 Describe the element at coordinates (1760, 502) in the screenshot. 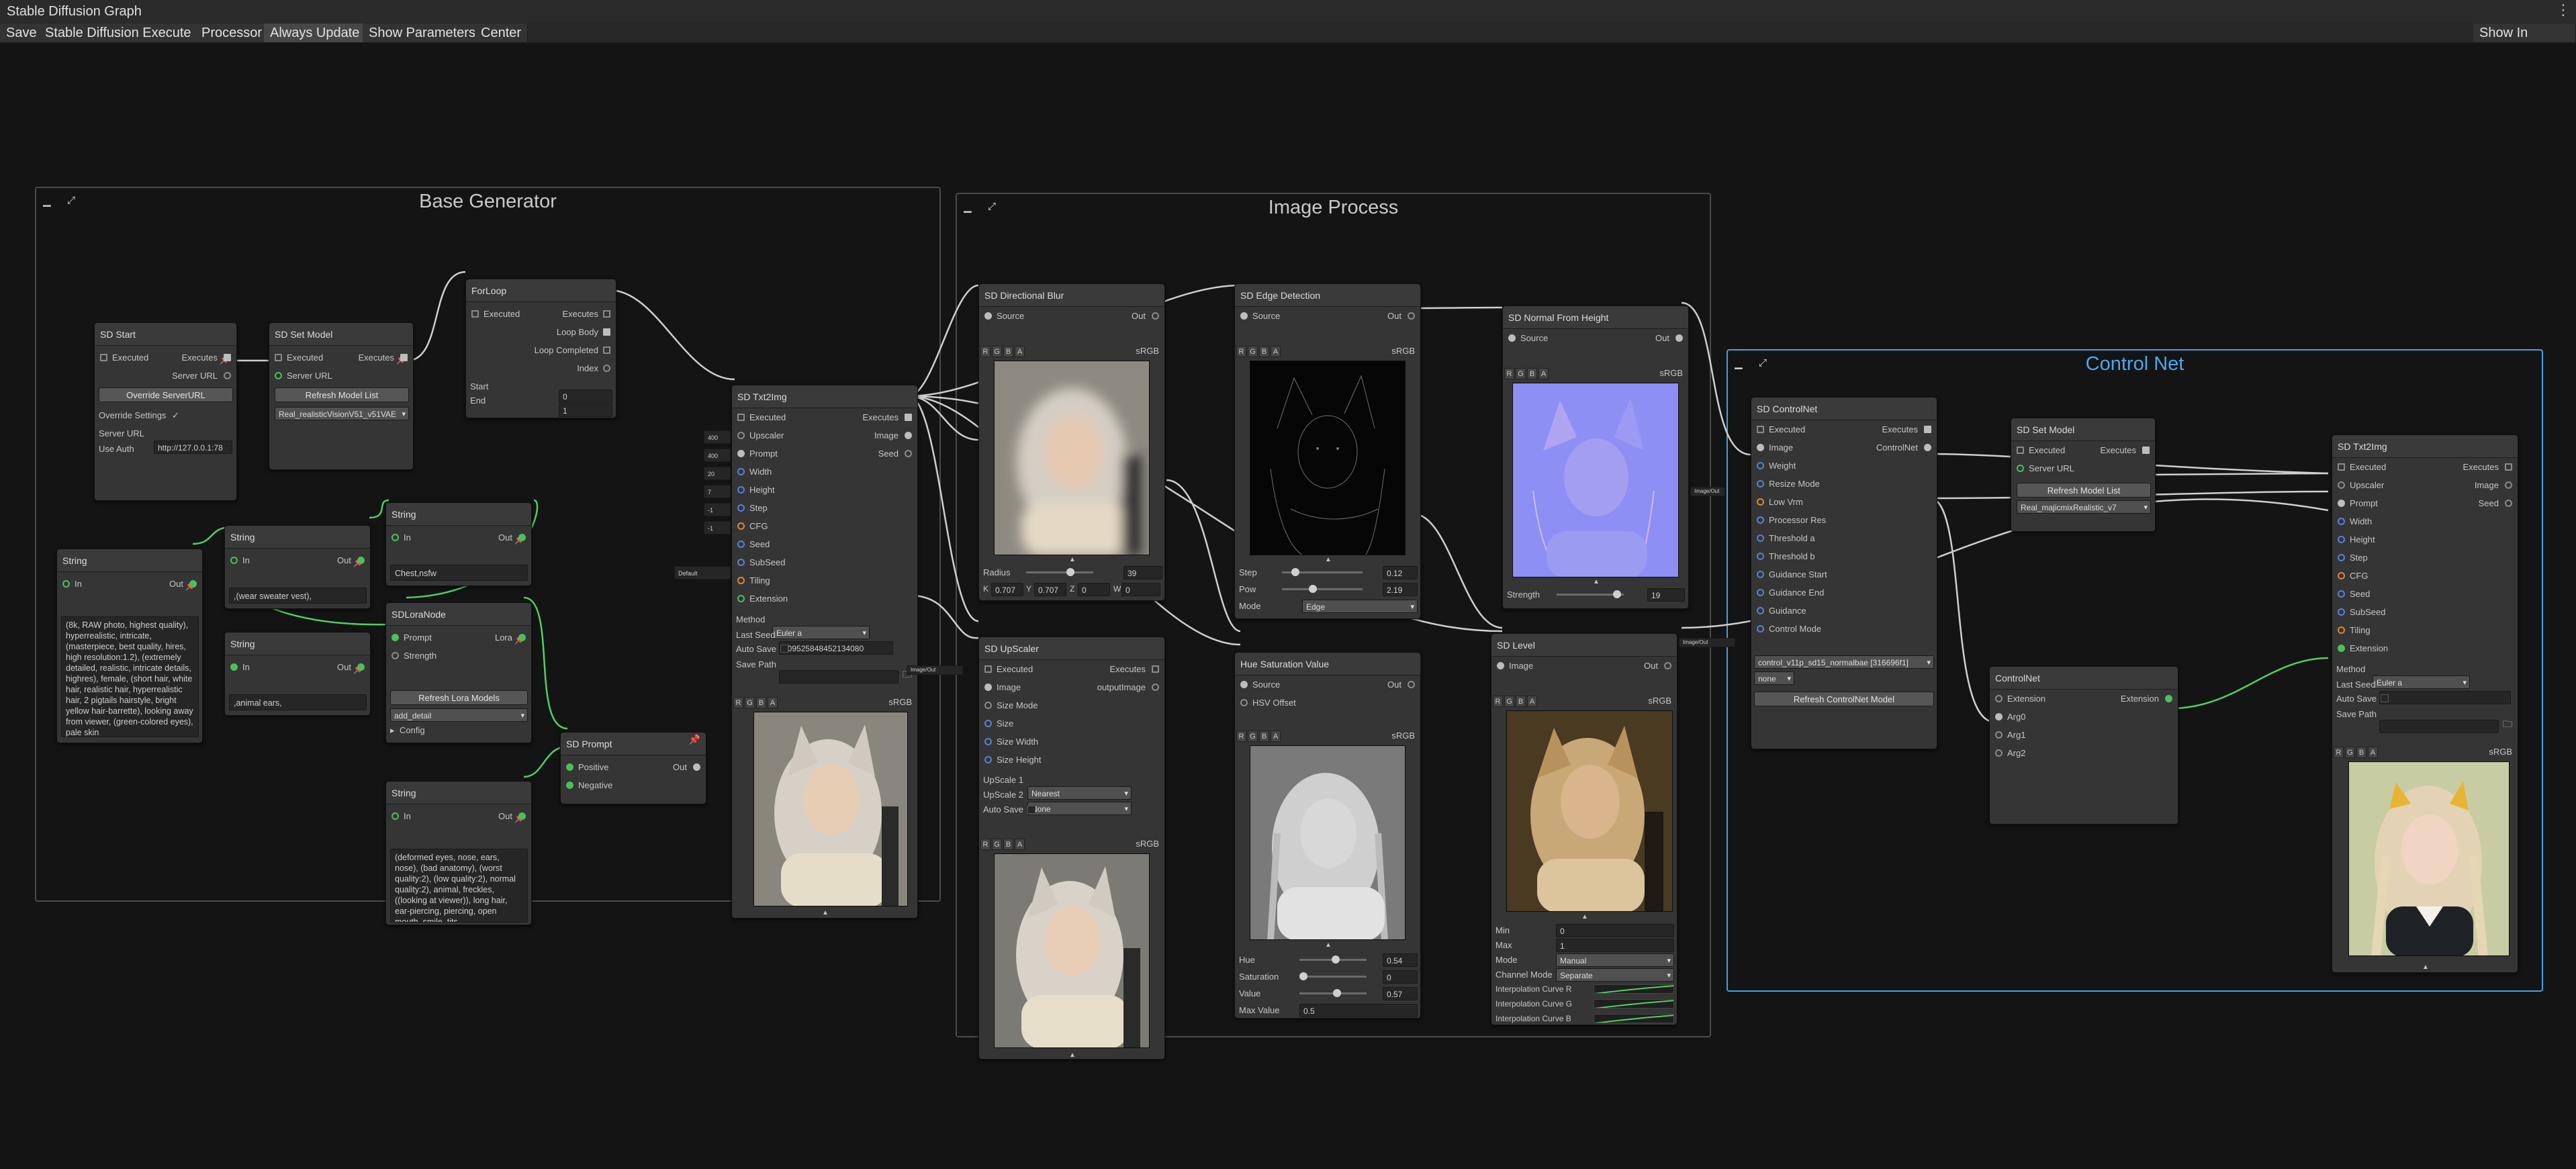

I see `low-vrm-port` at that location.